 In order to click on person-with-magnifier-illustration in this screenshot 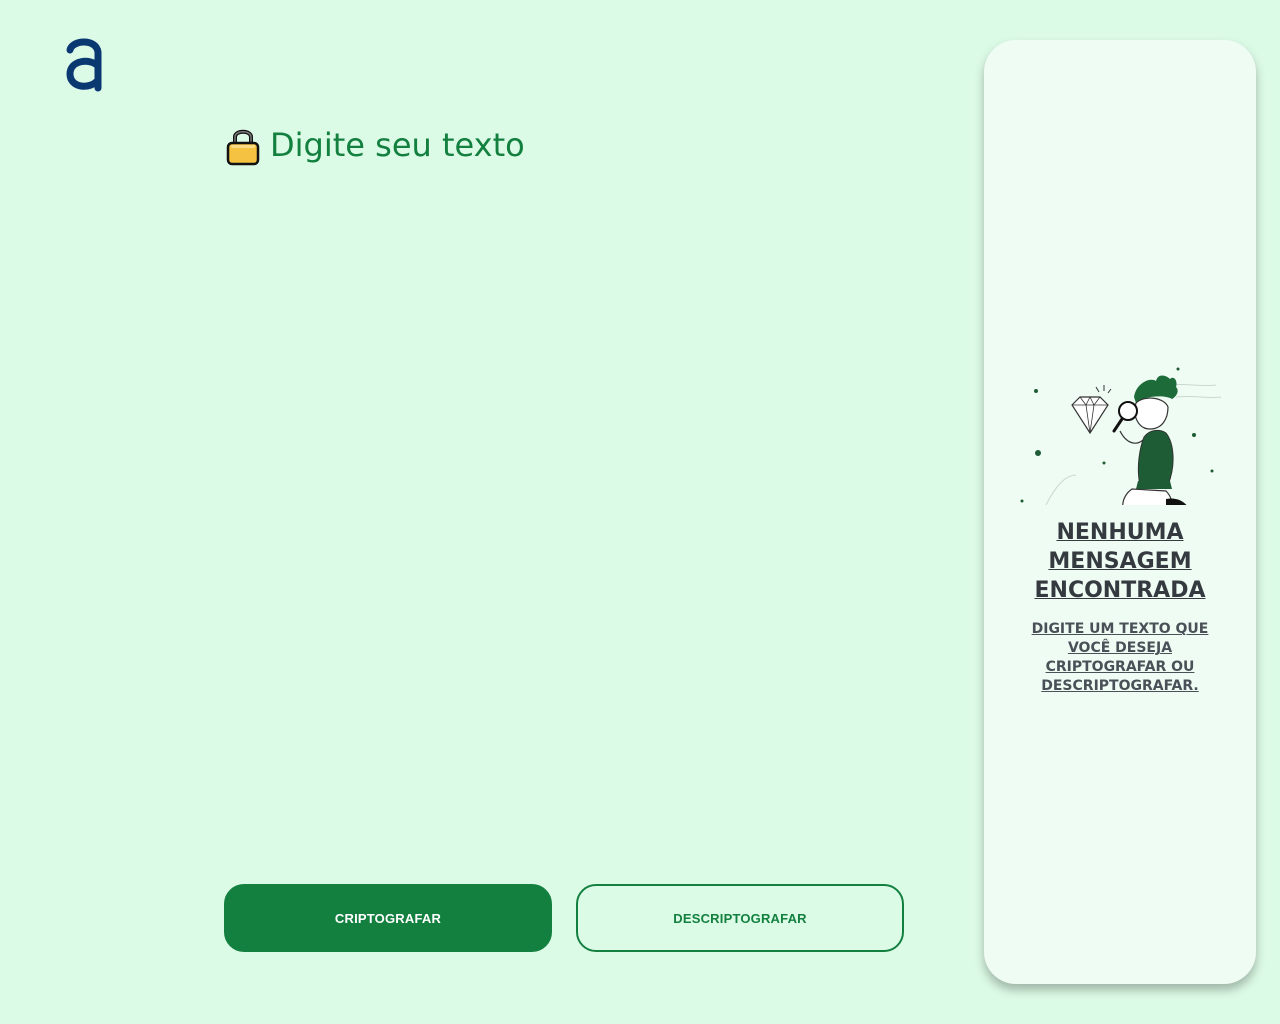, I will do `click(1121, 436)`.